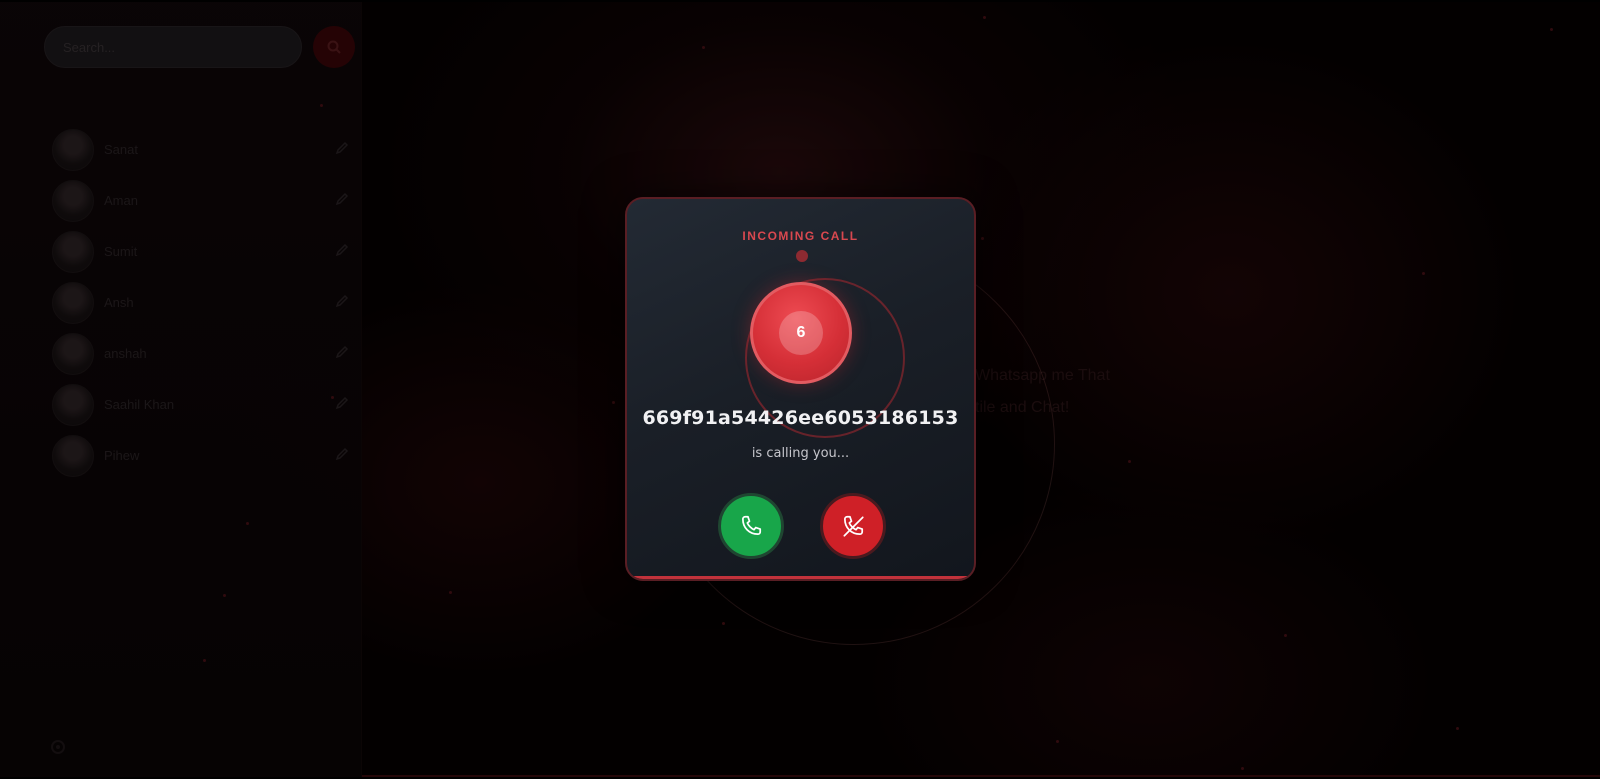  I want to click on caller-avatar: 6, so click(801, 333).